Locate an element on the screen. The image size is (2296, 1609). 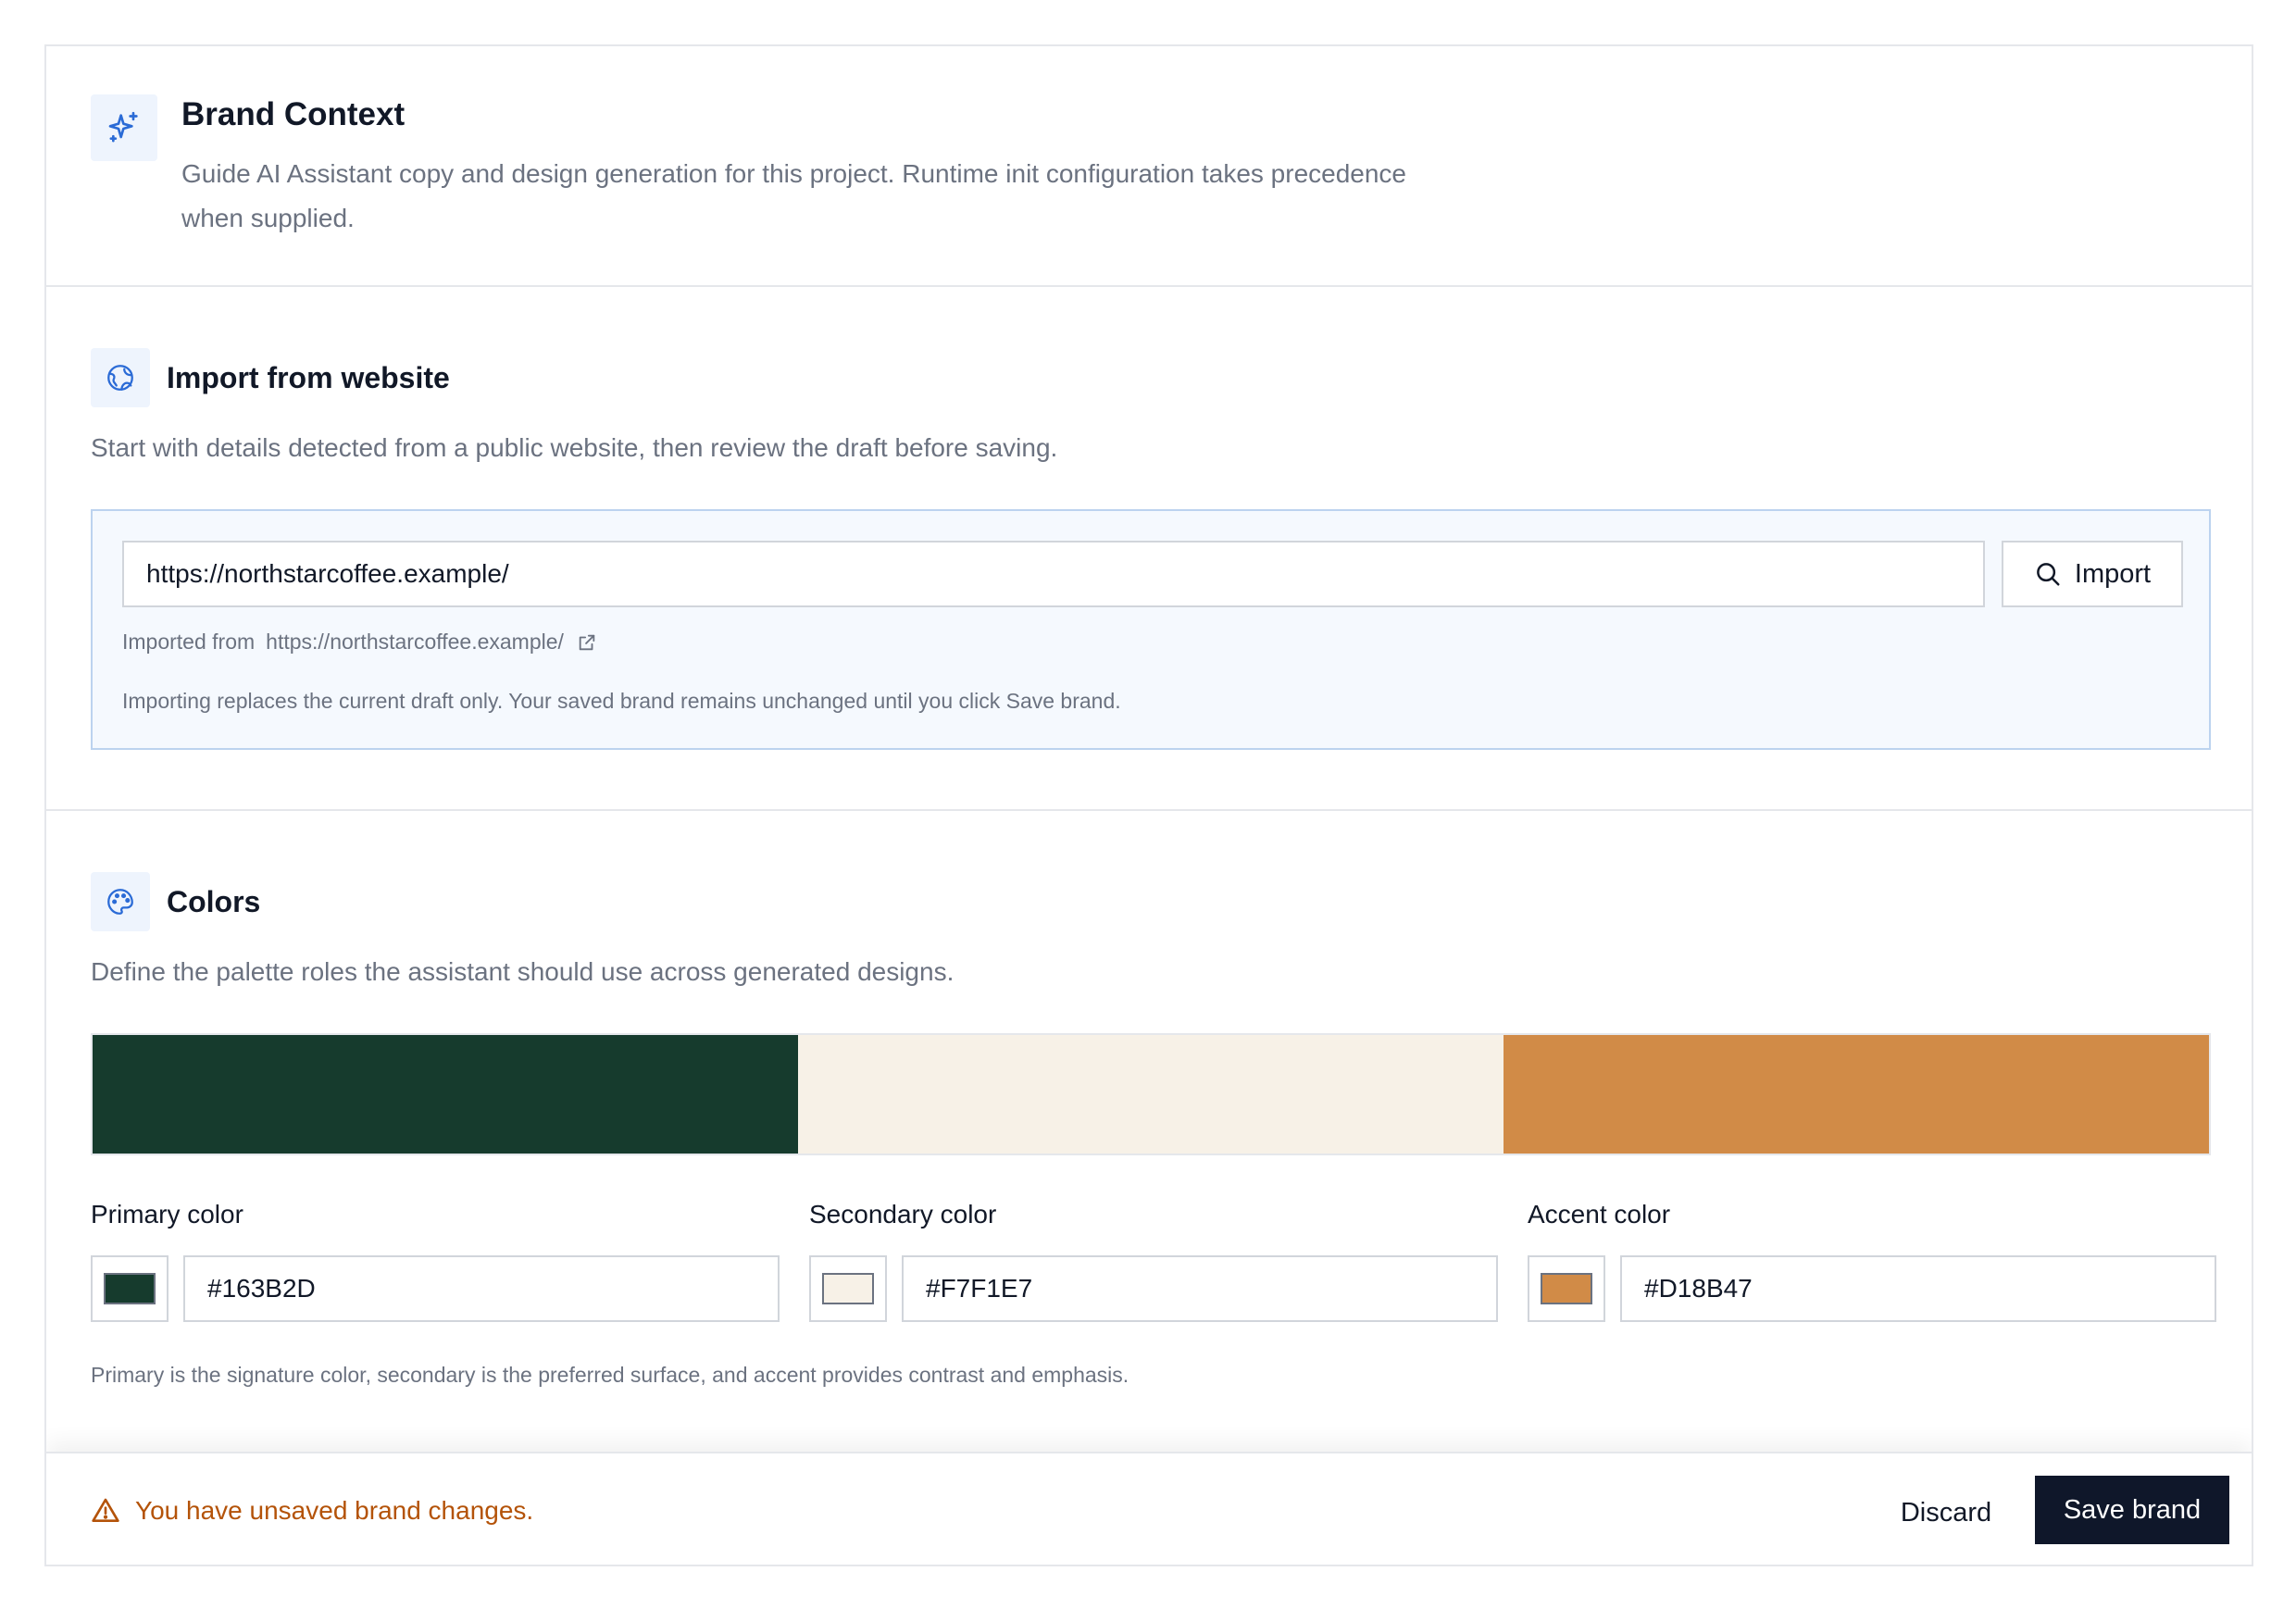
import-button-label: Import is located at coordinates (2113, 573).